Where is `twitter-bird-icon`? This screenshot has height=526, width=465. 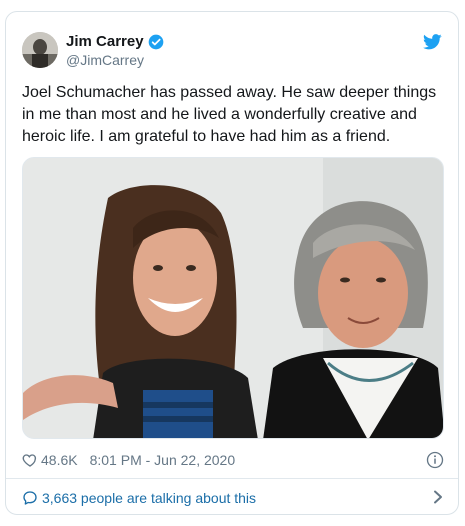 twitter-bird-icon is located at coordinates (432, 42).